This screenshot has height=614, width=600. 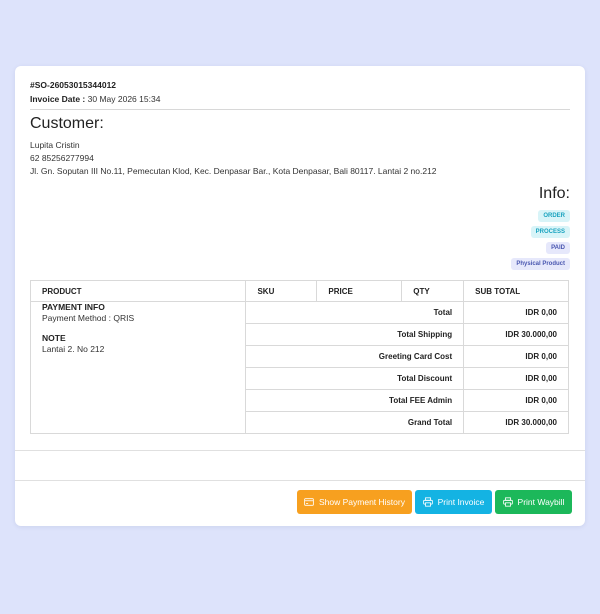 I want to click on summary-value-fee-admin: IDR 0,00, so click(x=516, y=400).